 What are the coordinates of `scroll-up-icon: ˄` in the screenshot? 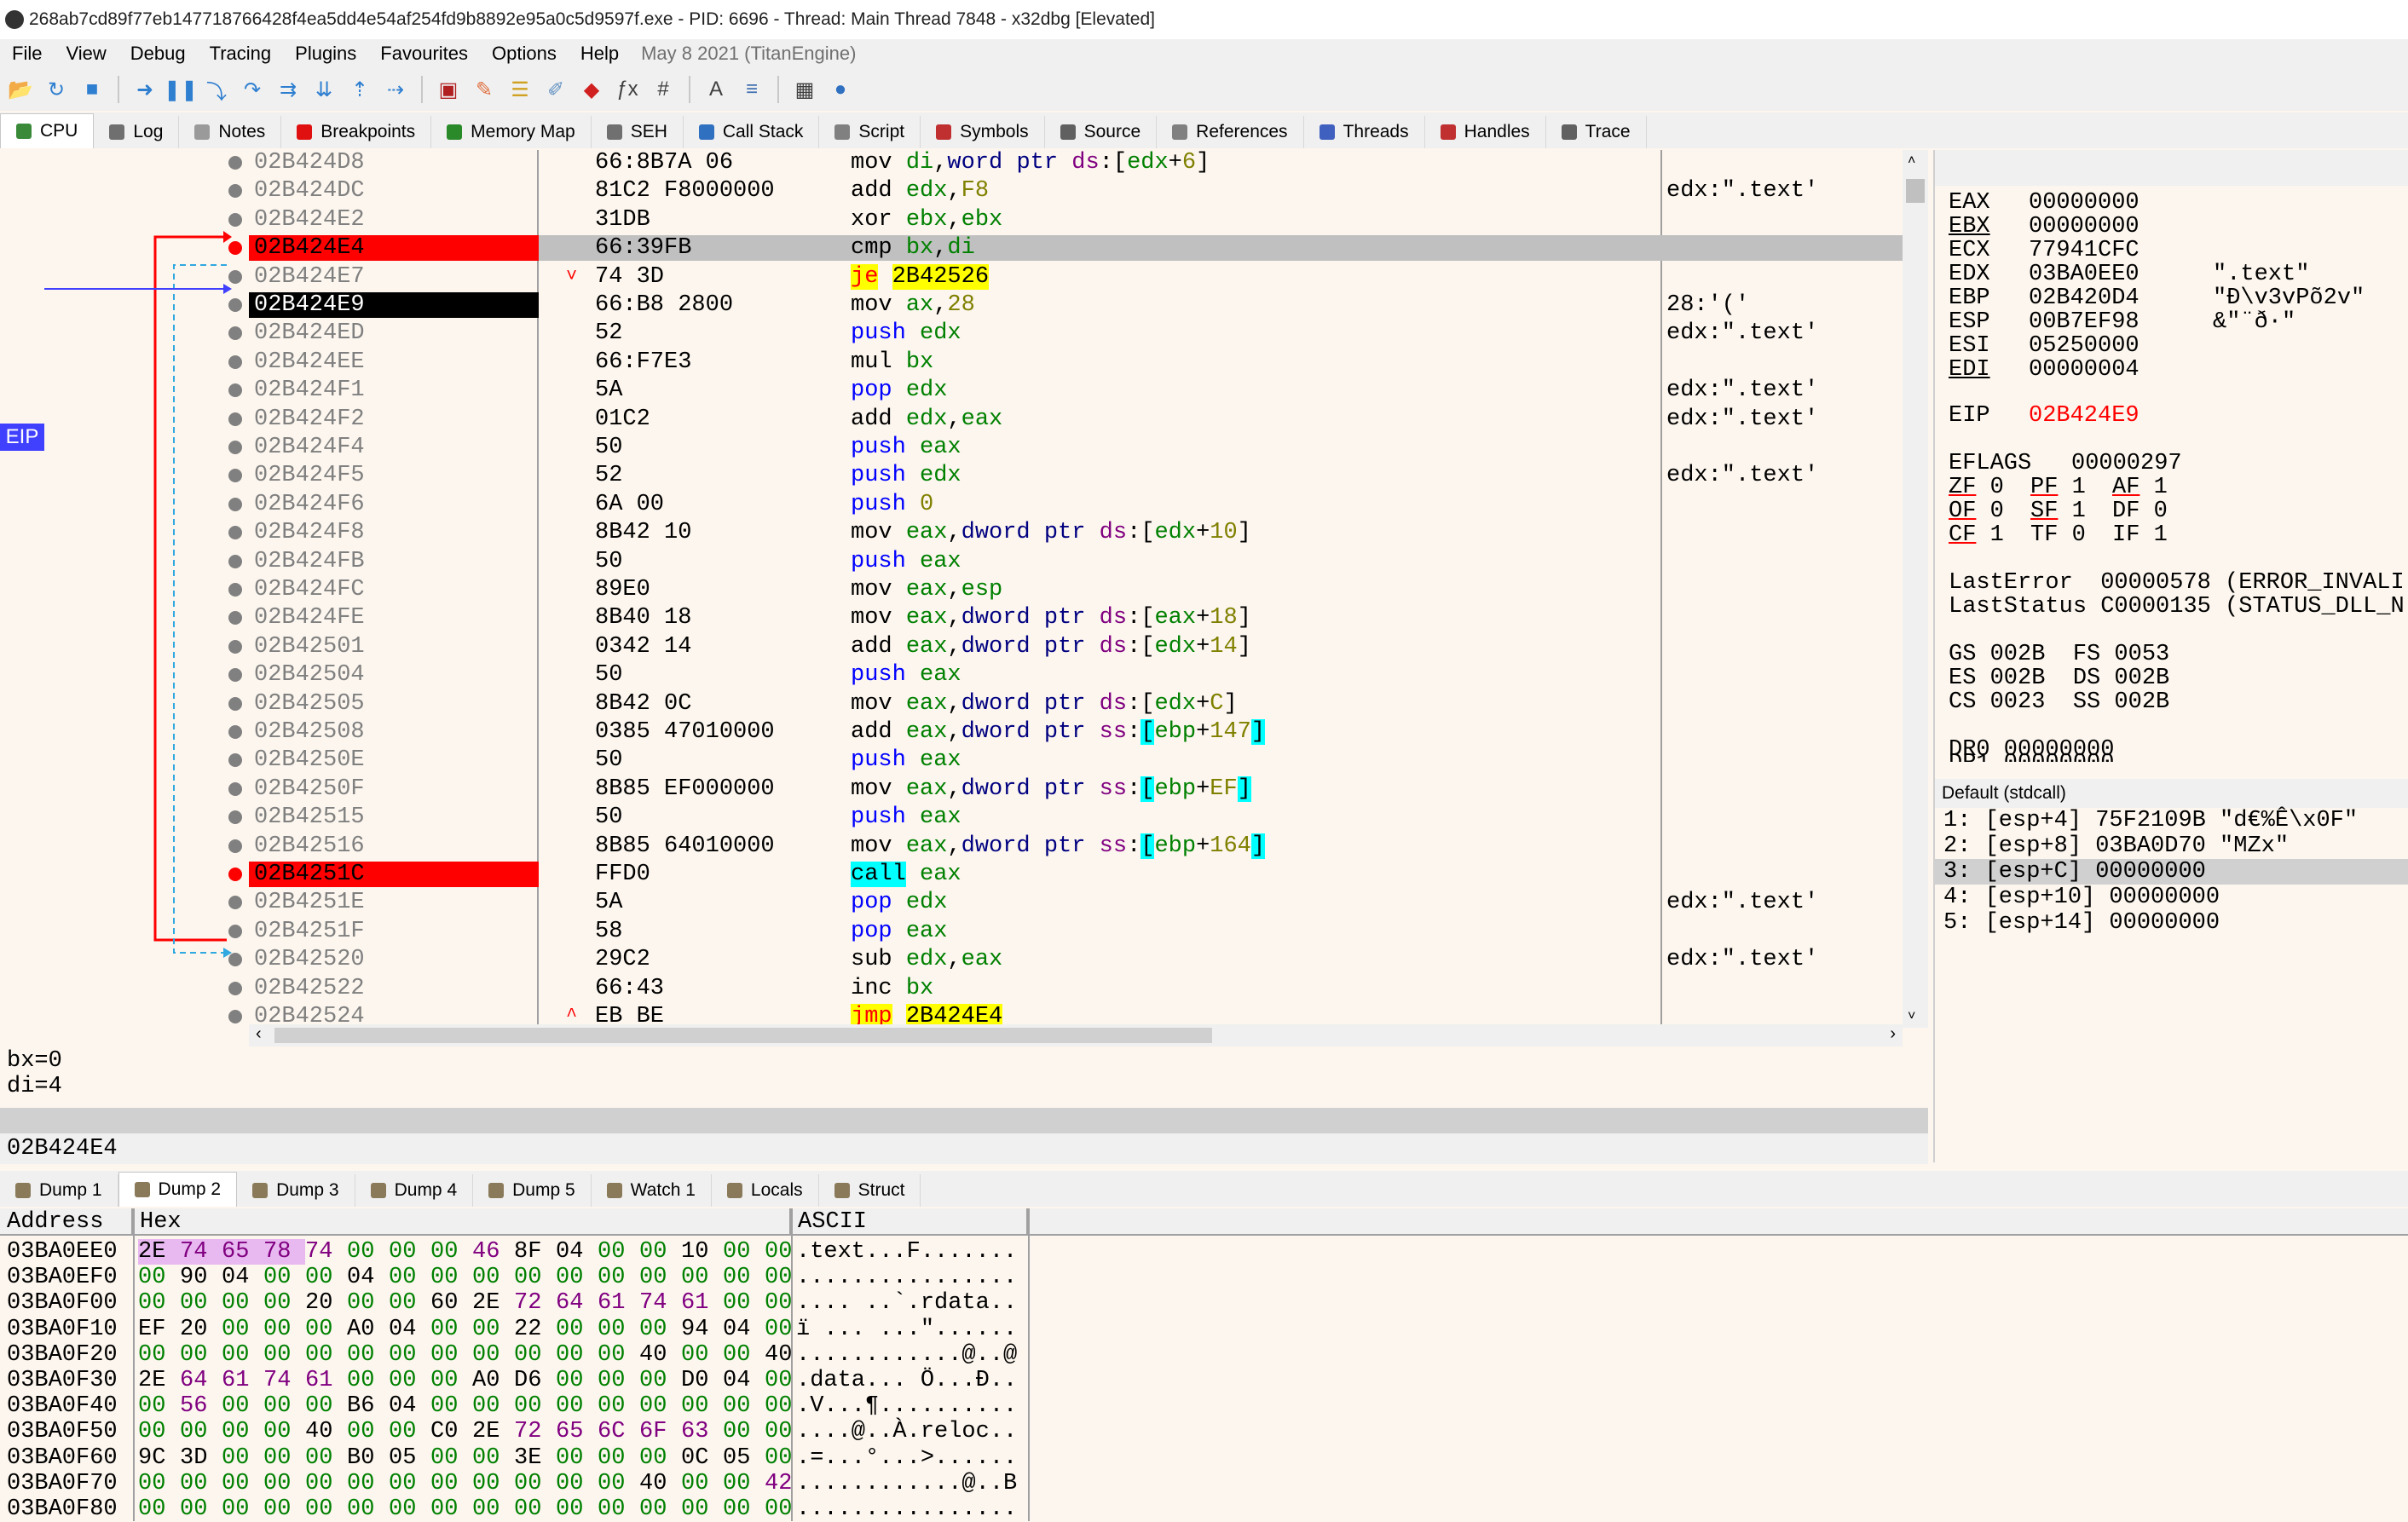 It's located at (1911, 161).